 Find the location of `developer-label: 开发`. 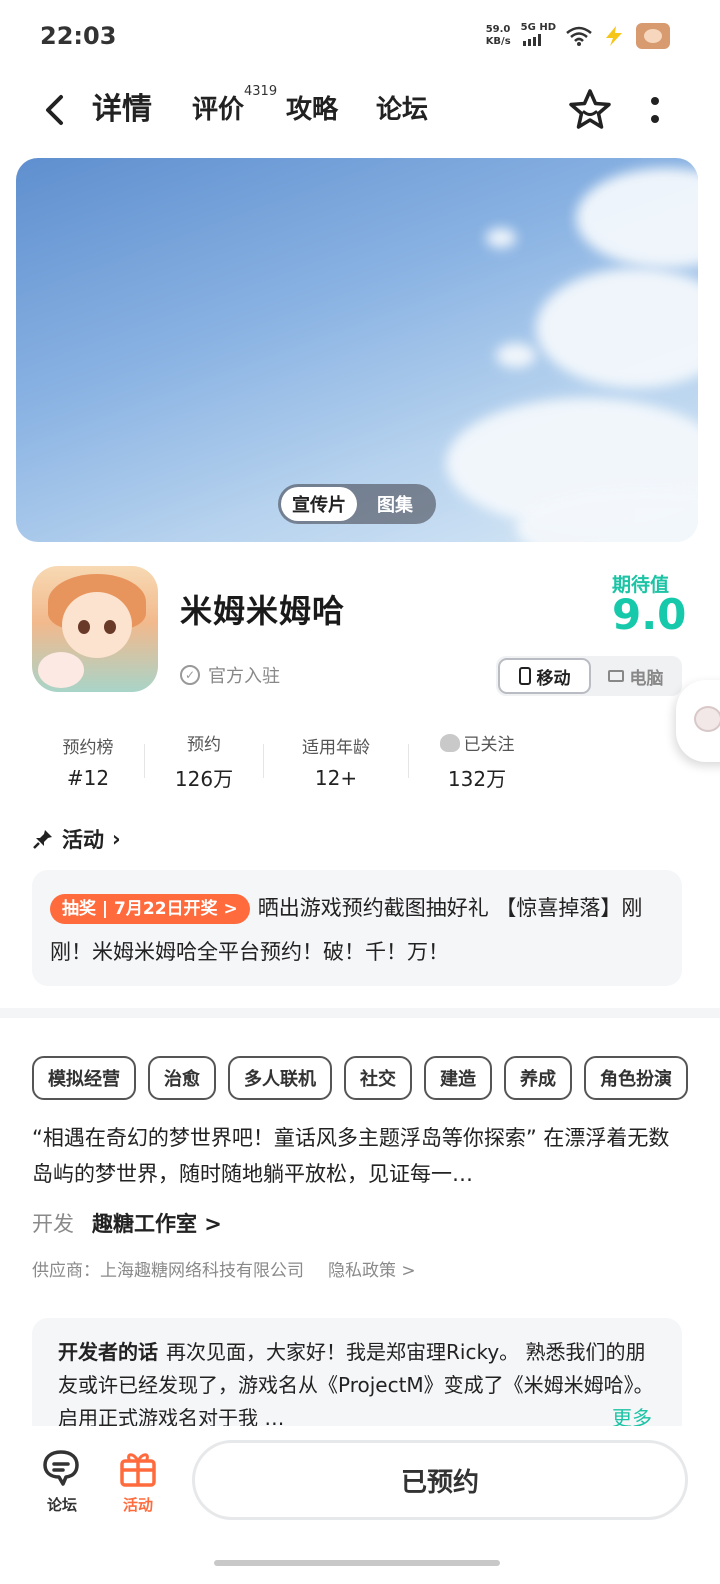

developer-label: 开发 is located at coordinates (53, 1224).